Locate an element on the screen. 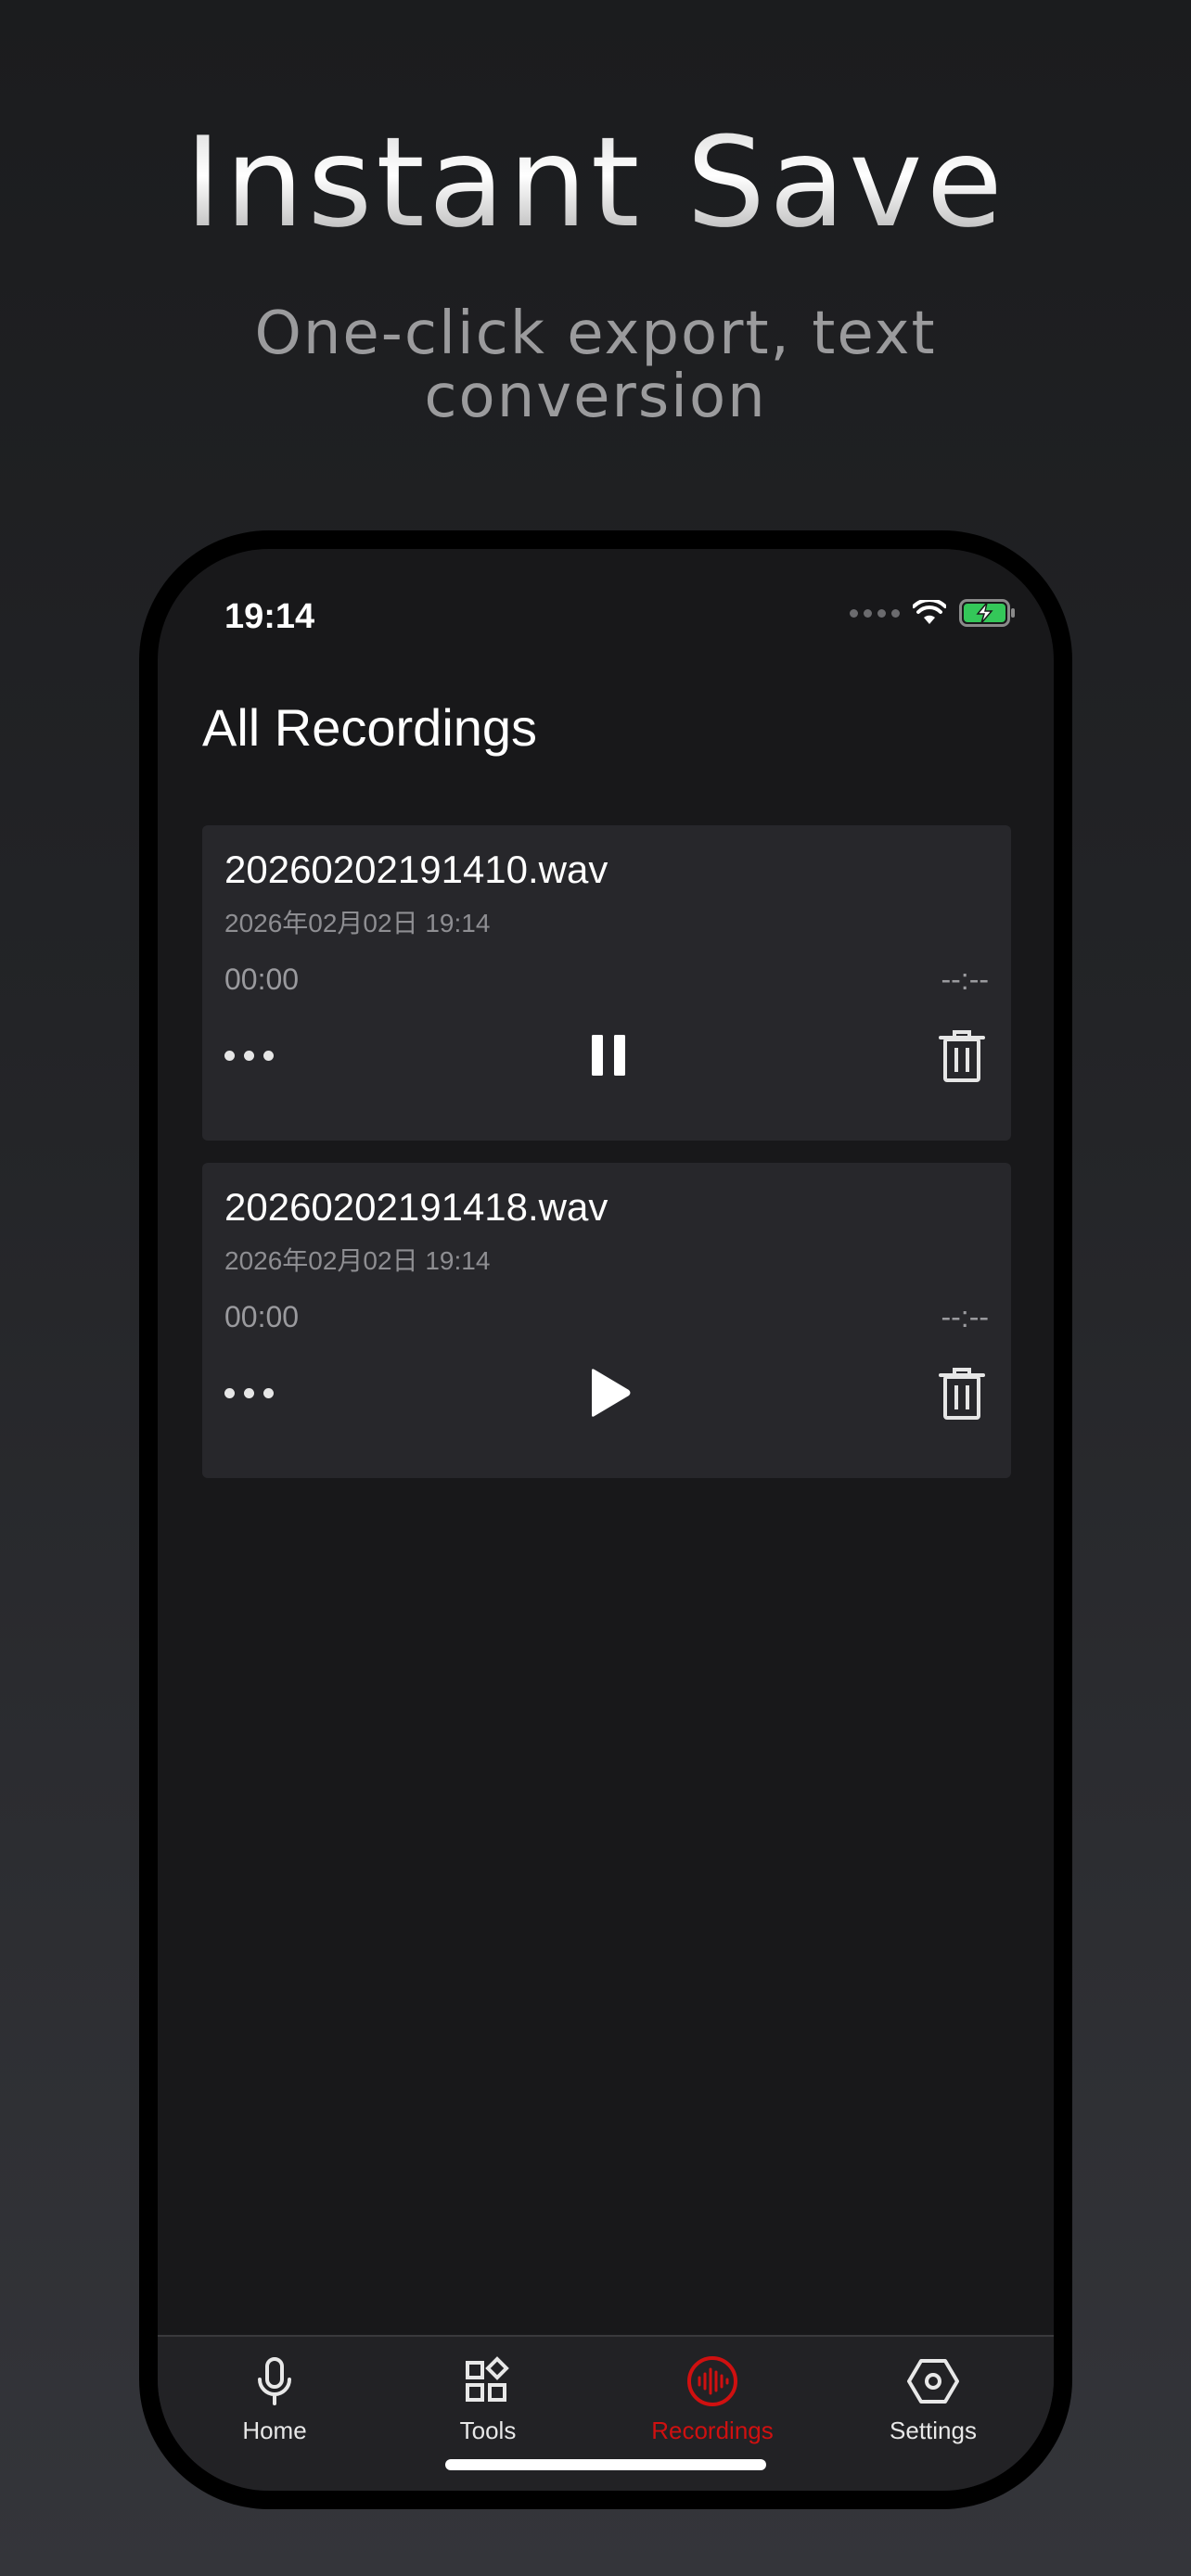 This screenshot has height=2576, width=1191. wifi-icon is located at coordinates (929, 612).